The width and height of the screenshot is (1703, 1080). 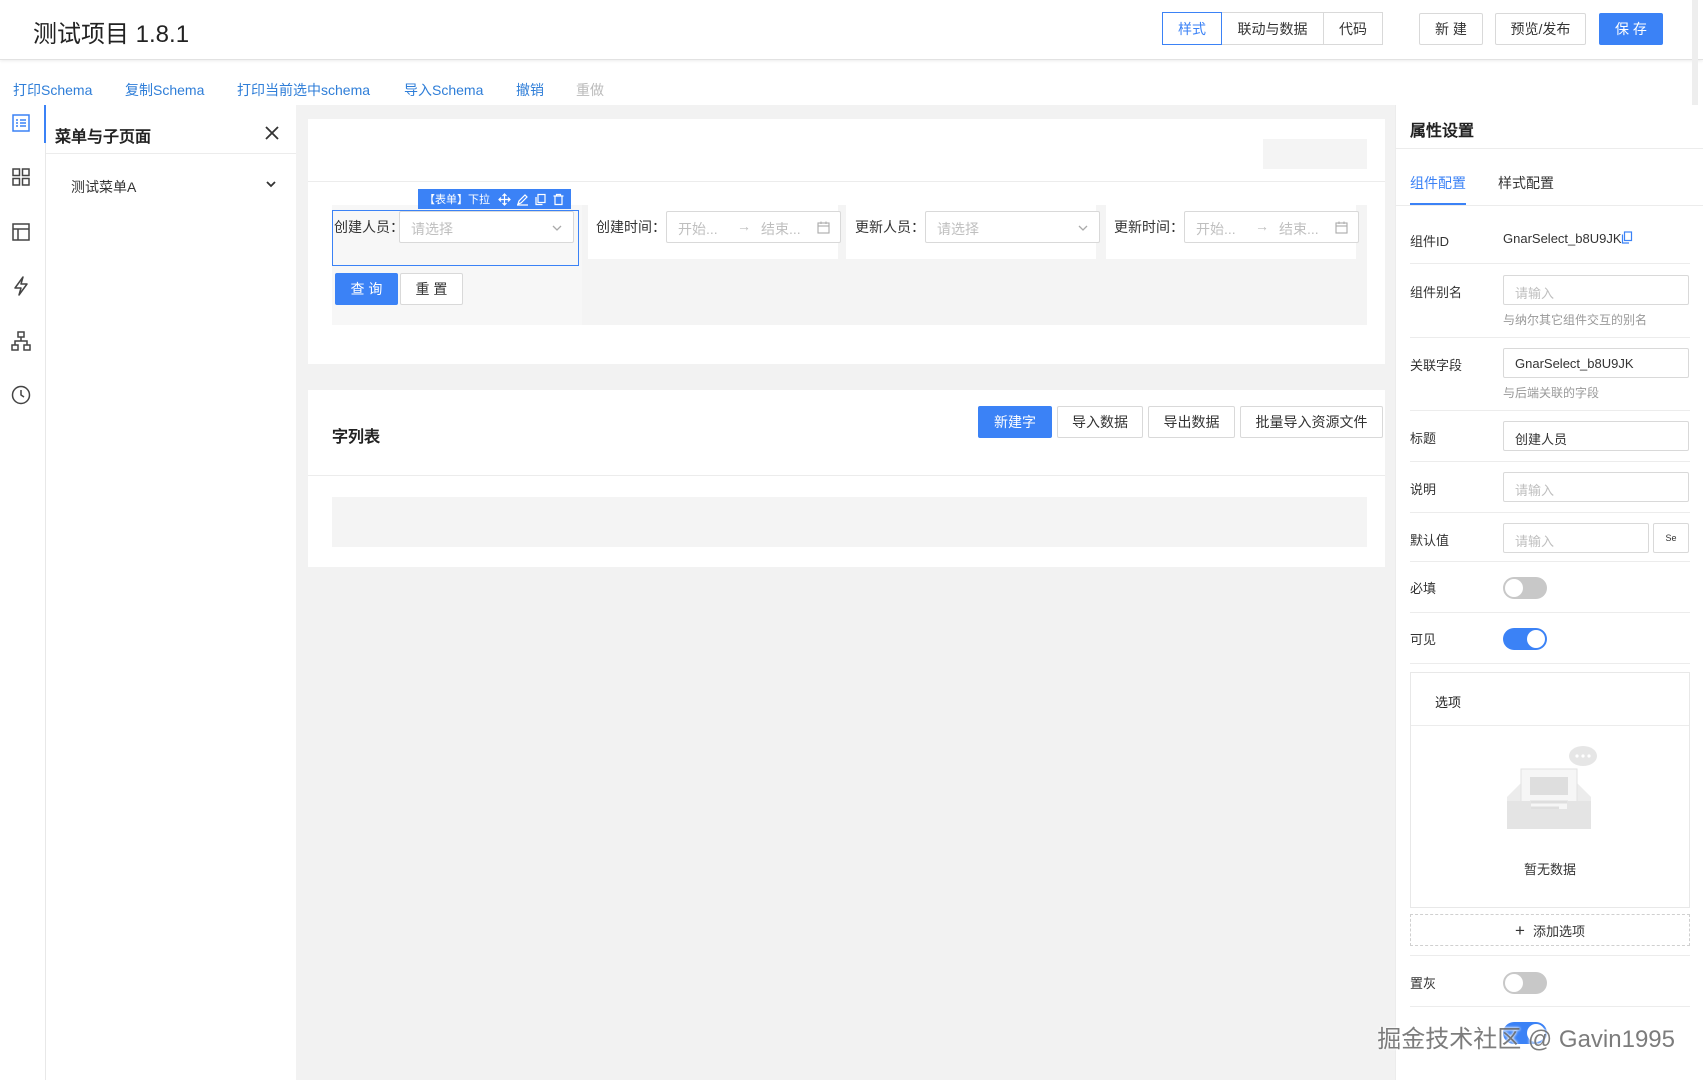 What do you see at coordinates (111, 34) in the screenshot?
I see `page-title: 测试项目 1.8.1` at bounding box center [111, 34].